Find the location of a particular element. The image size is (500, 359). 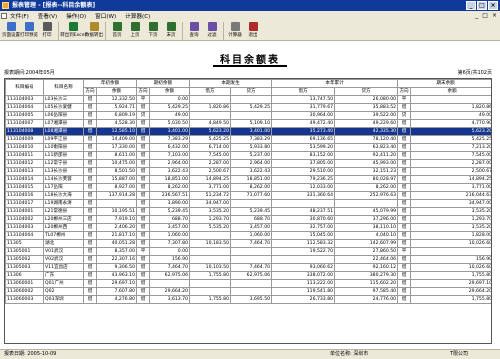

toolbar-button-5: 首页 is located at coordinates (117, 31).